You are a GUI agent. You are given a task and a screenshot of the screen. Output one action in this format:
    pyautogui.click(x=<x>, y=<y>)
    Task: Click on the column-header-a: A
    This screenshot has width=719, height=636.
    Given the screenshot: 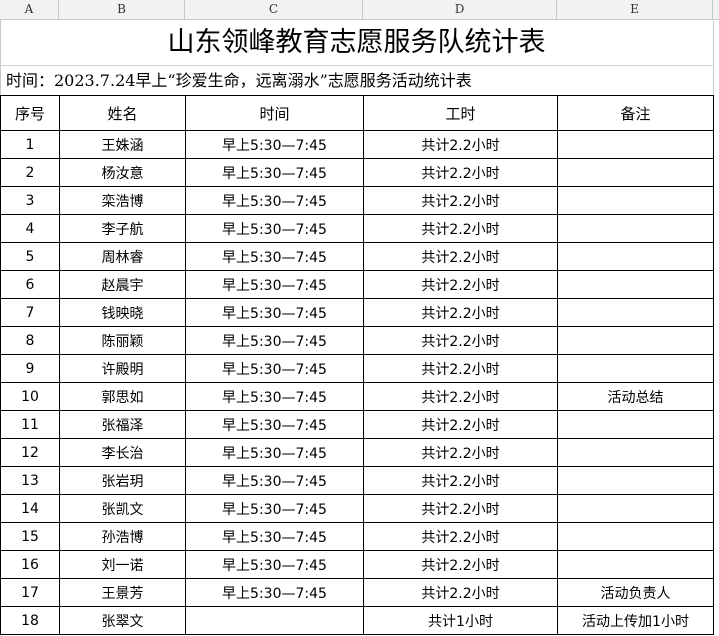 What is the action you would take?
    pyautogui.click(x=29, y=9)
    